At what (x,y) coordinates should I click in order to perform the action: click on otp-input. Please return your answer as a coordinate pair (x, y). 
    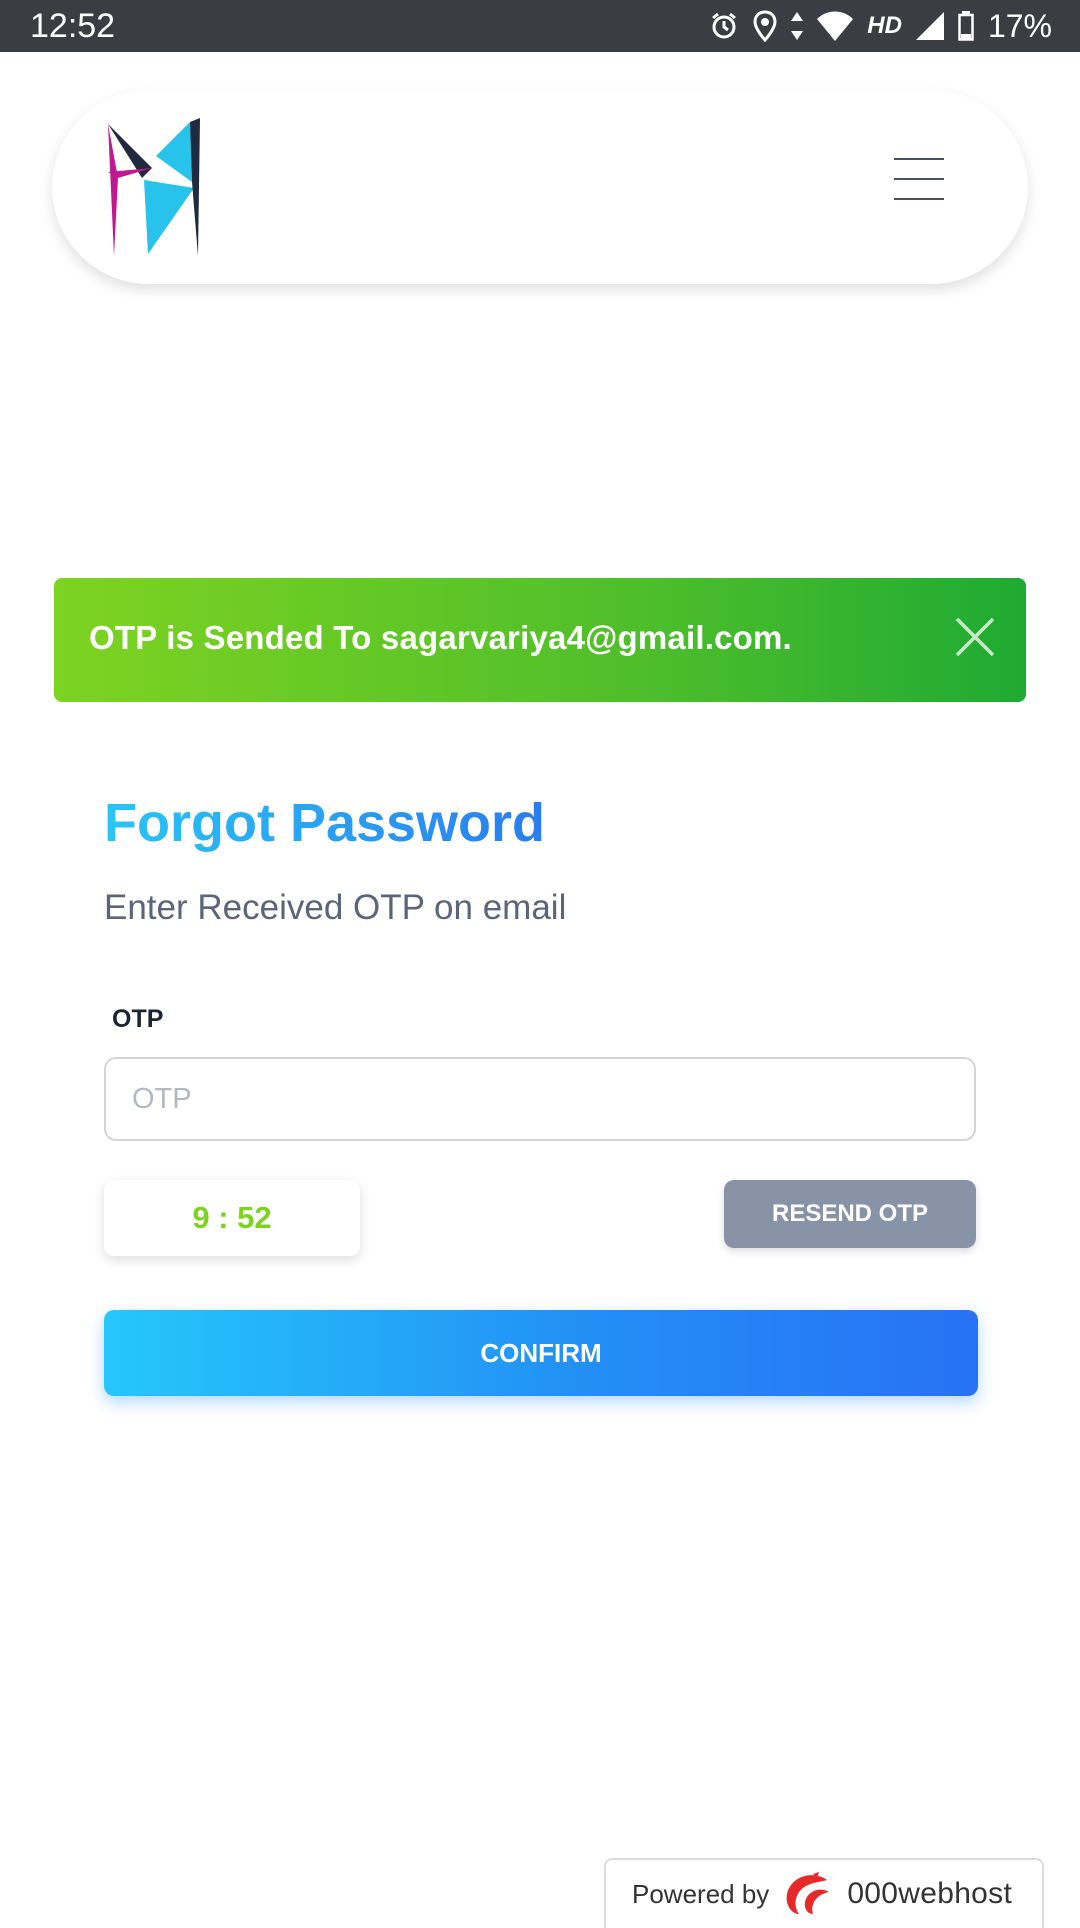
    Looking at the image, I should click on (540, 1099).